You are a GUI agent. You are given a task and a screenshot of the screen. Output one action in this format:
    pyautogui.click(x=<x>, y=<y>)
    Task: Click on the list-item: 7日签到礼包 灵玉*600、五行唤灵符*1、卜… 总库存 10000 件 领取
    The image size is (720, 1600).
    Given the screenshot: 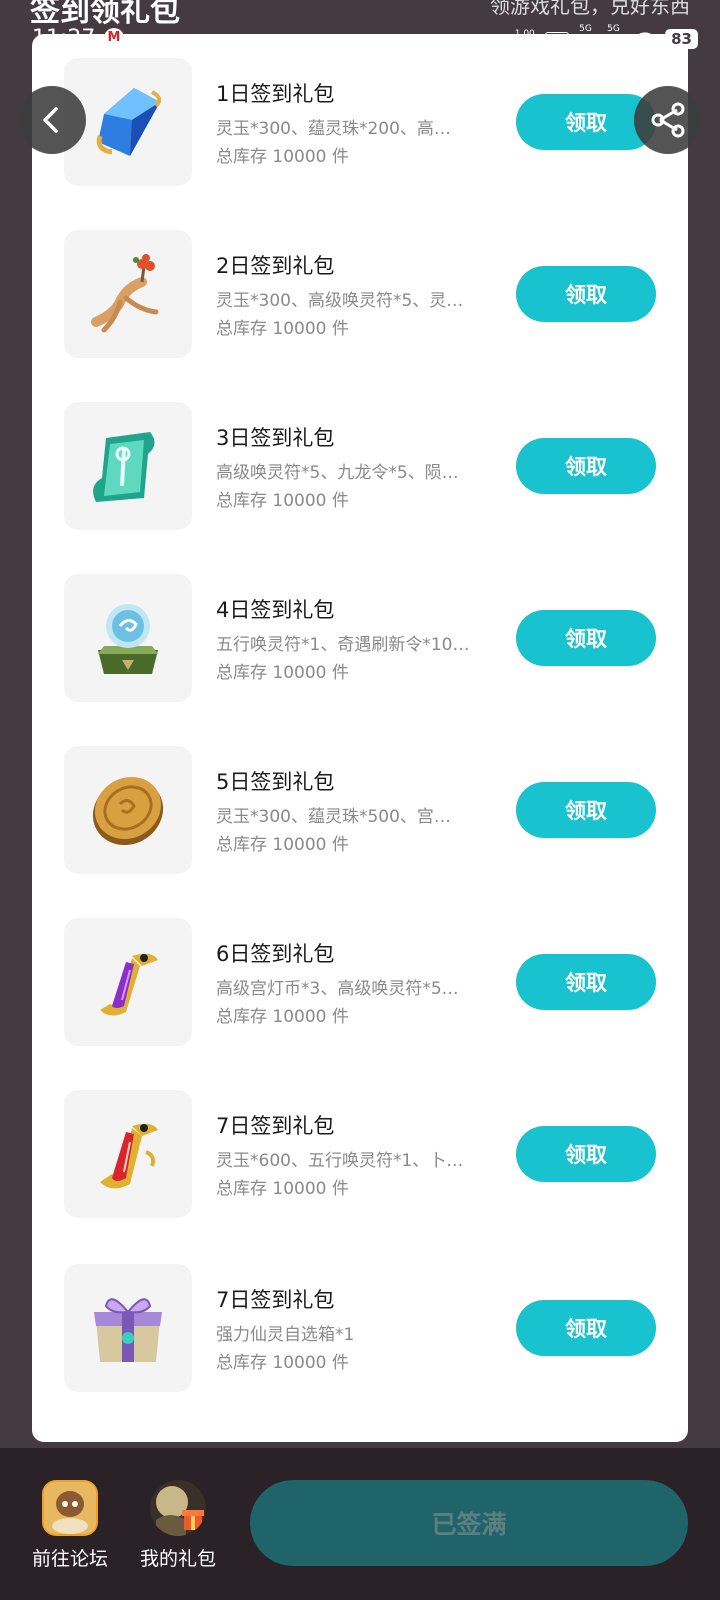 What is the action you would take?
    pyautogui.click(x=360, y=1154)
    